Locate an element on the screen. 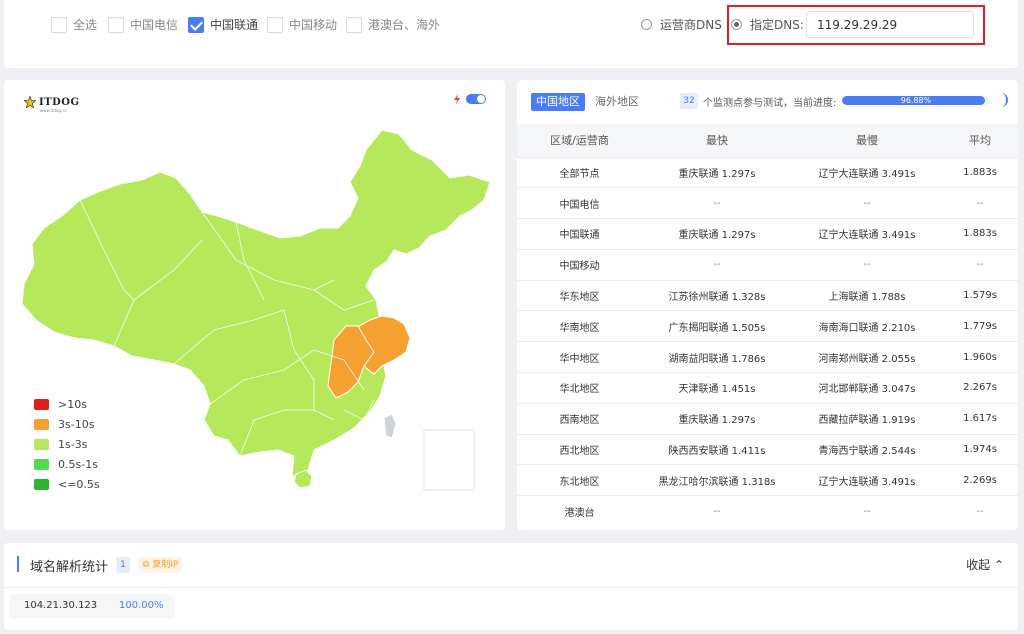  table-header-row: 区域/运营商 最快 最慢 平均 is located at coordinates (767, 140).